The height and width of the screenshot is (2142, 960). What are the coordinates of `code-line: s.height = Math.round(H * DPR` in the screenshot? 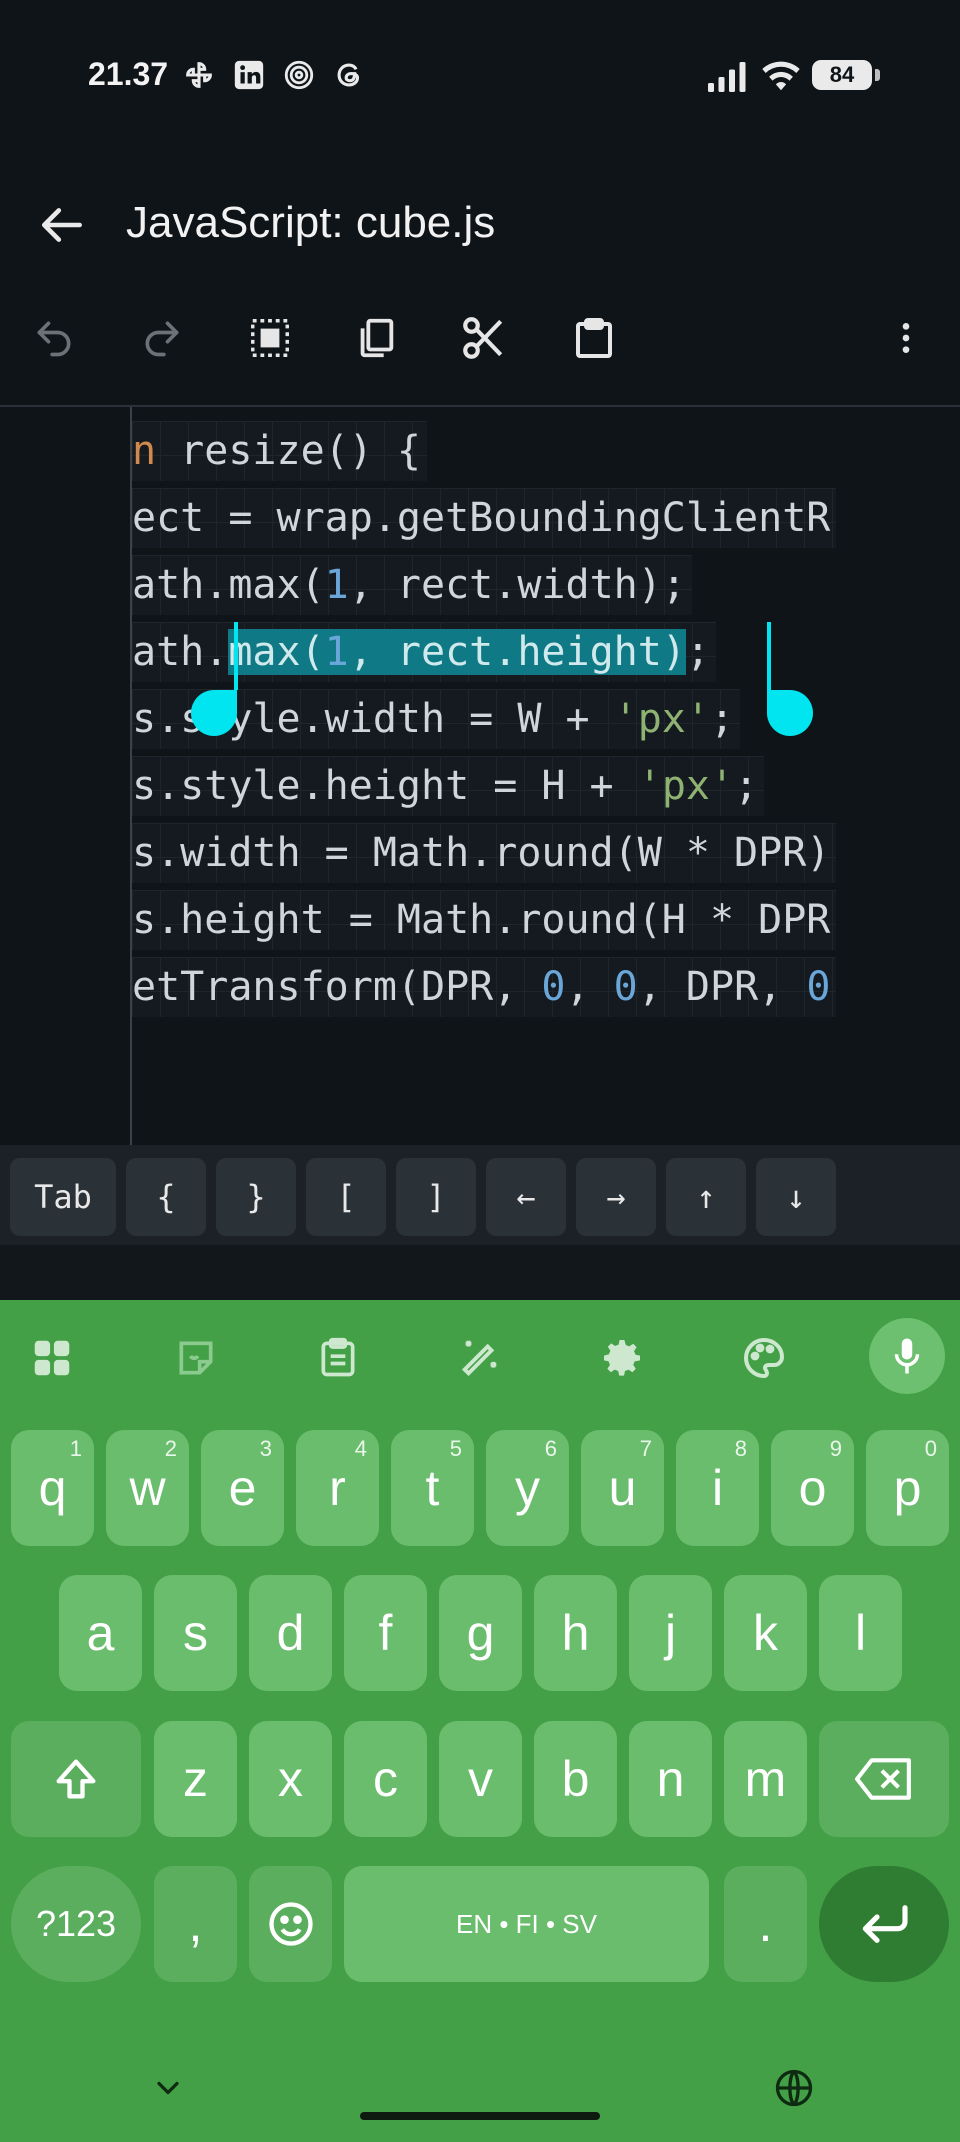 It's located at (484, 920).